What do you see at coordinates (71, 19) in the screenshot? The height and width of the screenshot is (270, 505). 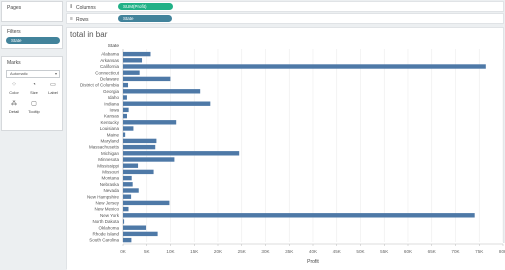 I see `rows-icon: ≡` at bounding box center [71, 19].